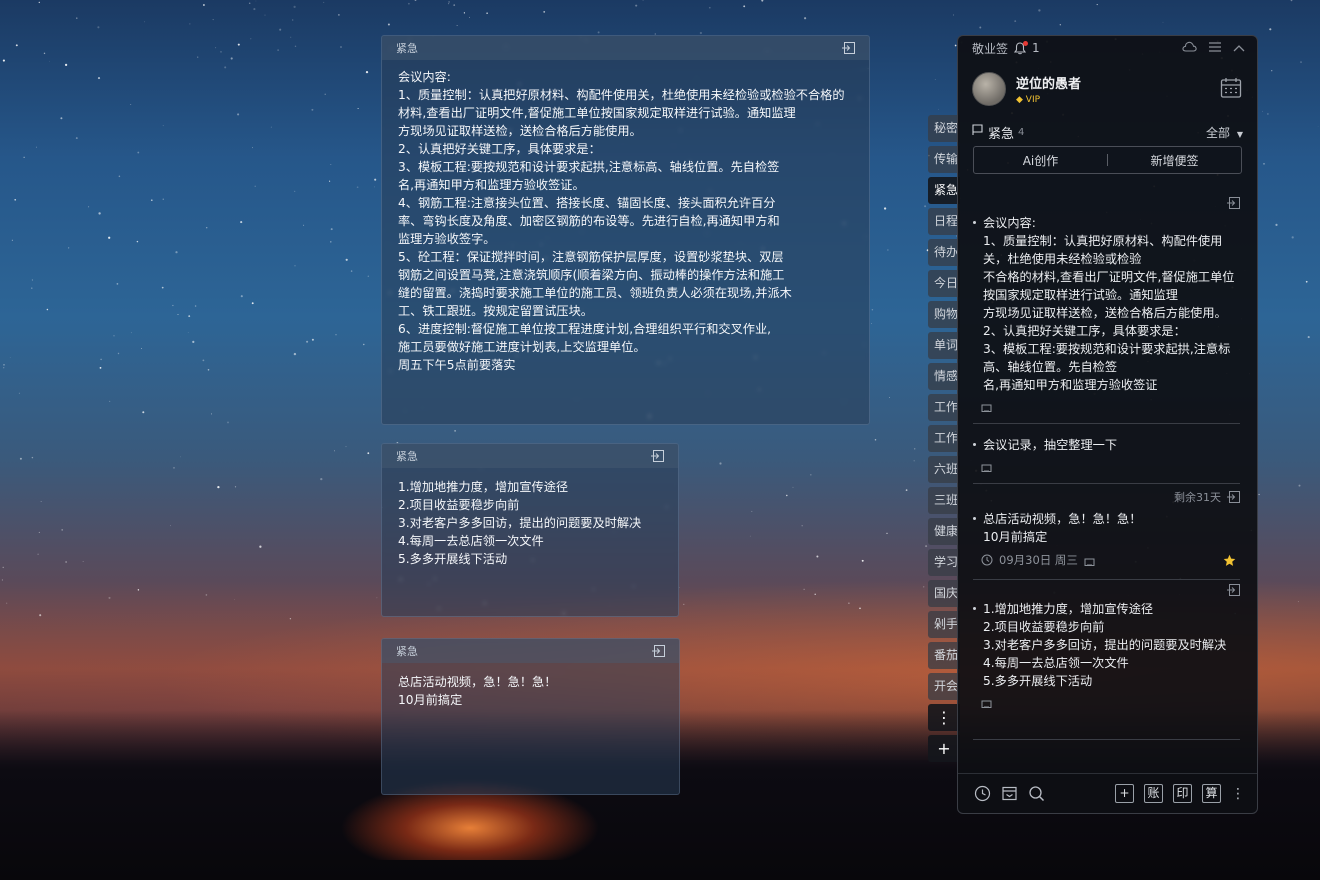 The image size is (1320, 880). What do you see at coordinates (1231, 88) in the screenshot?
I see `calendar-icon` at bounding box center [1231, 88].